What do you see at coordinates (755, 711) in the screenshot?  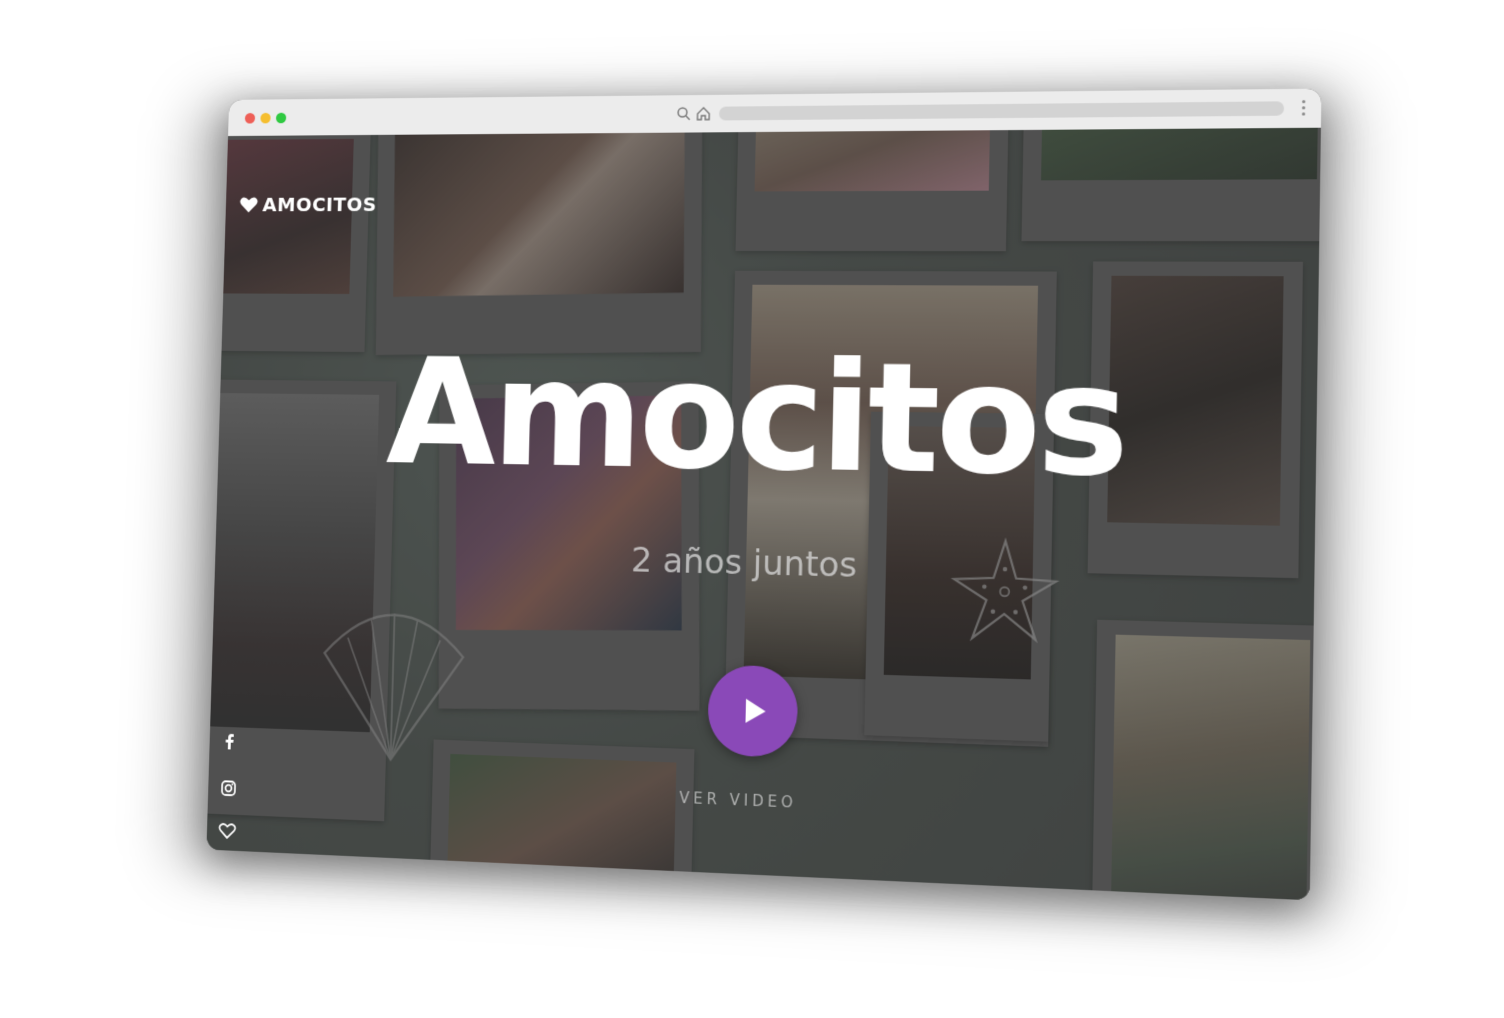 I see `play-icon` at bounding box center [755, 711].